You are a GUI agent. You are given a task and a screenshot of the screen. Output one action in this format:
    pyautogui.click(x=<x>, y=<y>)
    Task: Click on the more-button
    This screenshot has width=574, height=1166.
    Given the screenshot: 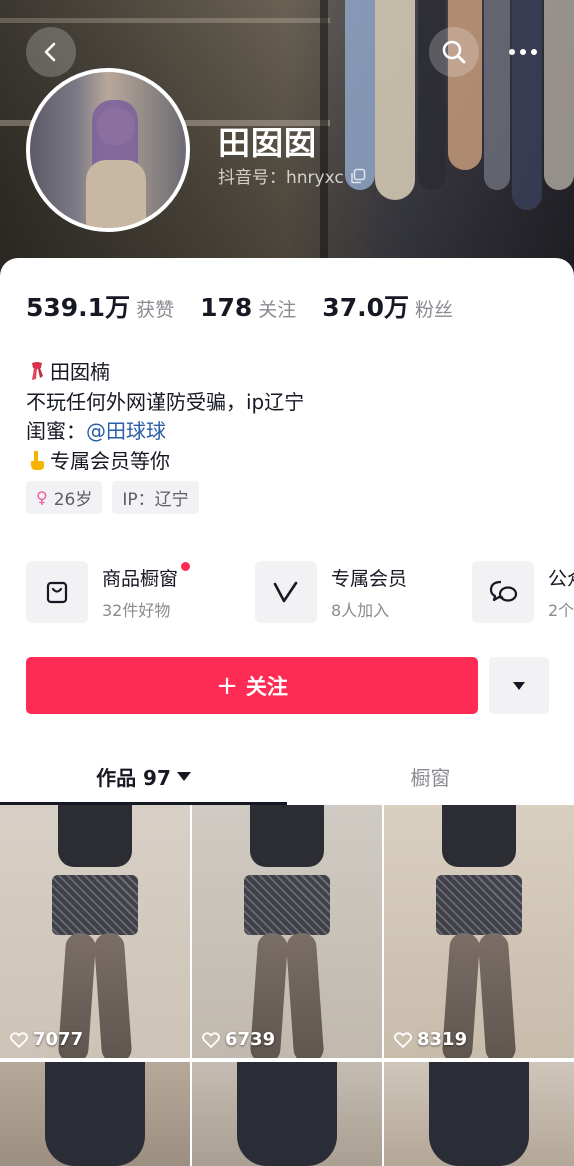 What is the action you would take?
    pyautogui.click(x=523, y=52)
    